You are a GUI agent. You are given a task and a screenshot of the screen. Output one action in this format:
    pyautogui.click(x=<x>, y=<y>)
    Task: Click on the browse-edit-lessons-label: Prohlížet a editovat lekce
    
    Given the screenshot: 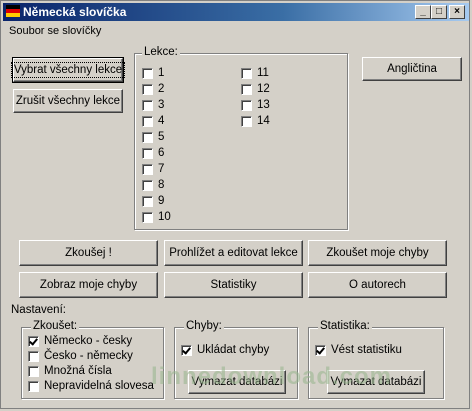 What is the action you would take?
    pyautogui.click(x=233, y=253)
    